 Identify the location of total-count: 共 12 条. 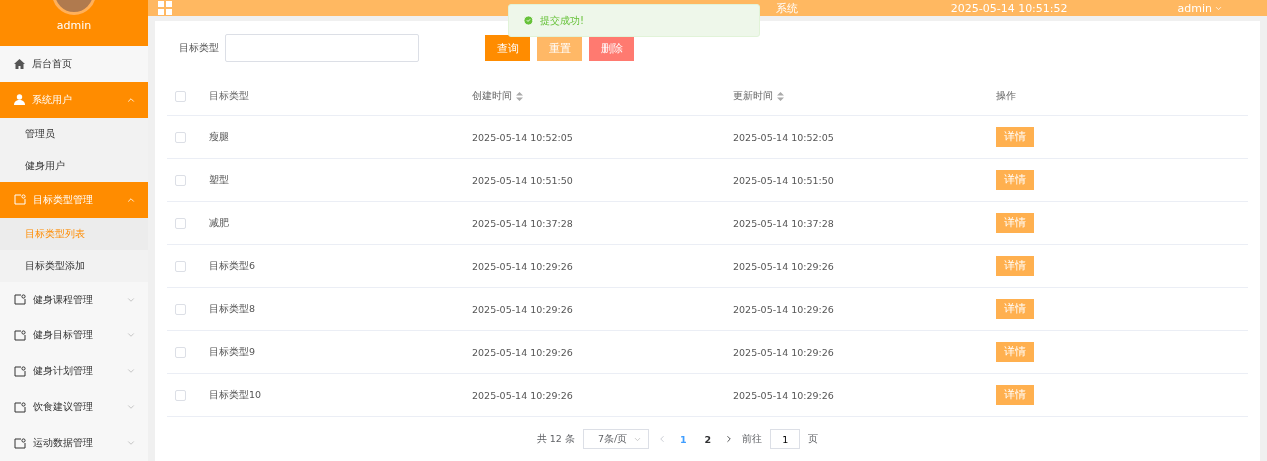
(555, 439).